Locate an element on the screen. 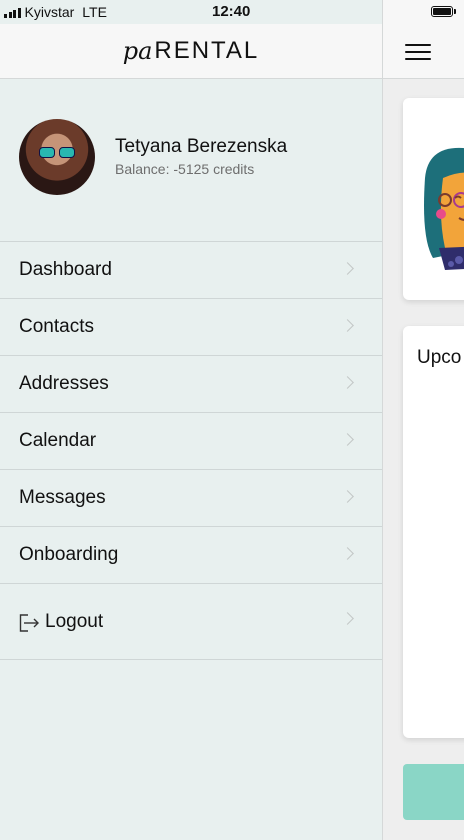 This screenshot has height=840, width=464. profile-balance: Balance: -5125 credits is located at coordinates (185, 169).